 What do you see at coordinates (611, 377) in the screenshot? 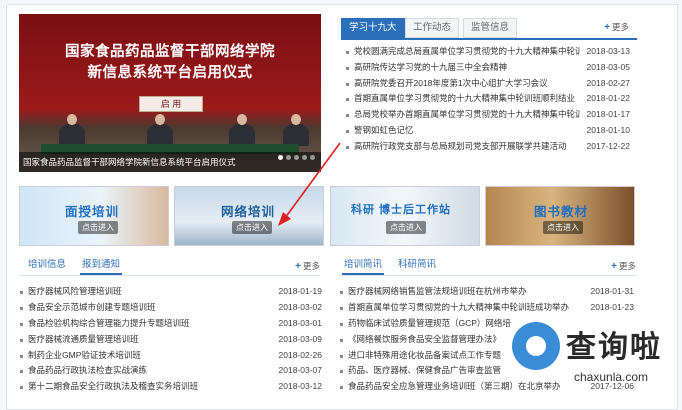
I see `watermark-url: chaxunla.com` at bounding box center [611, 377].